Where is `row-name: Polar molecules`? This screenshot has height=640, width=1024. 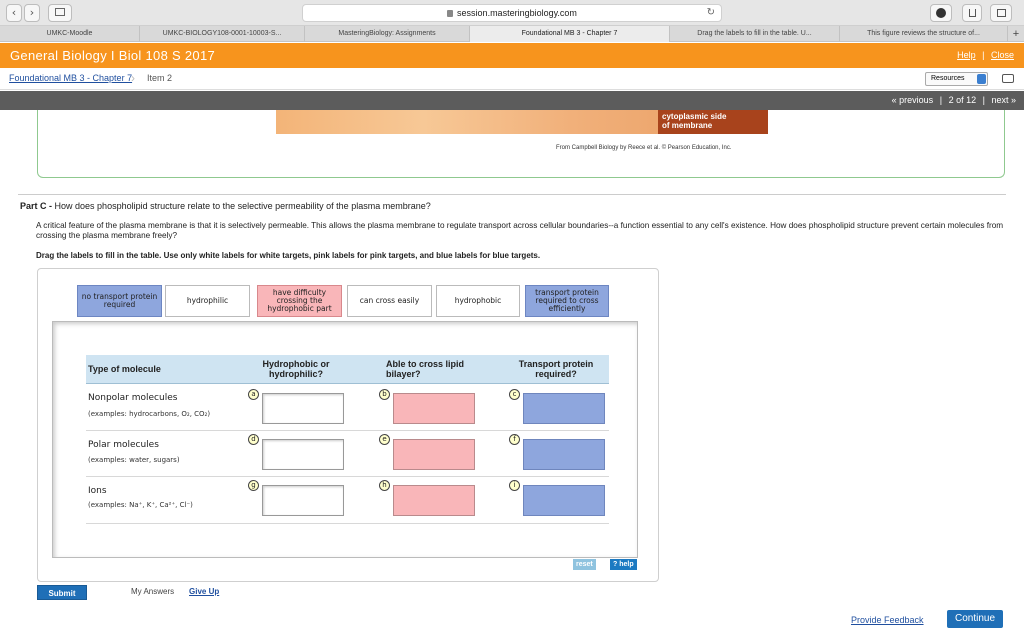 row-name: Polar molecules is located at coordinates (123, 445).